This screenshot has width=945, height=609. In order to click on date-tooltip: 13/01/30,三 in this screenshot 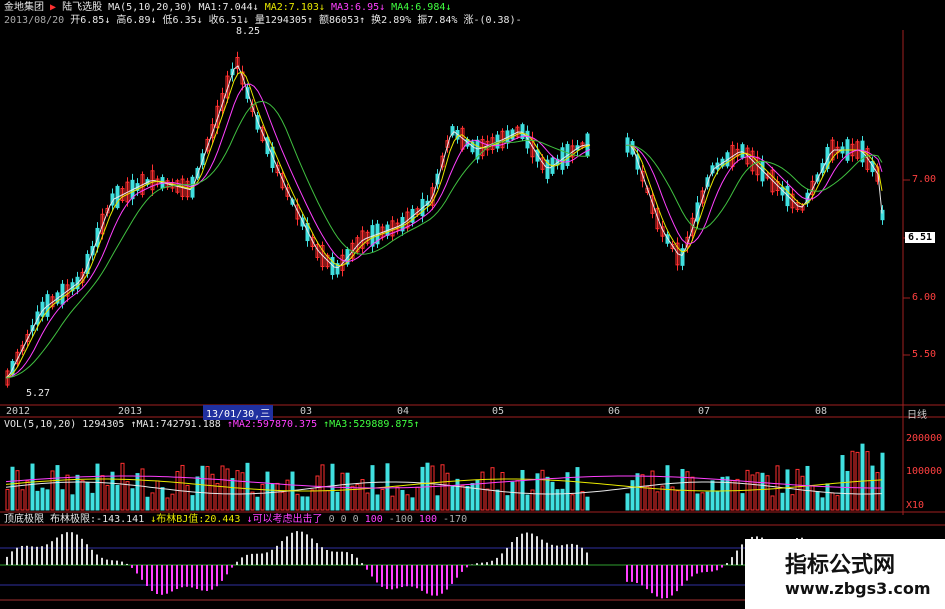, I will do `click(238, 412)`.